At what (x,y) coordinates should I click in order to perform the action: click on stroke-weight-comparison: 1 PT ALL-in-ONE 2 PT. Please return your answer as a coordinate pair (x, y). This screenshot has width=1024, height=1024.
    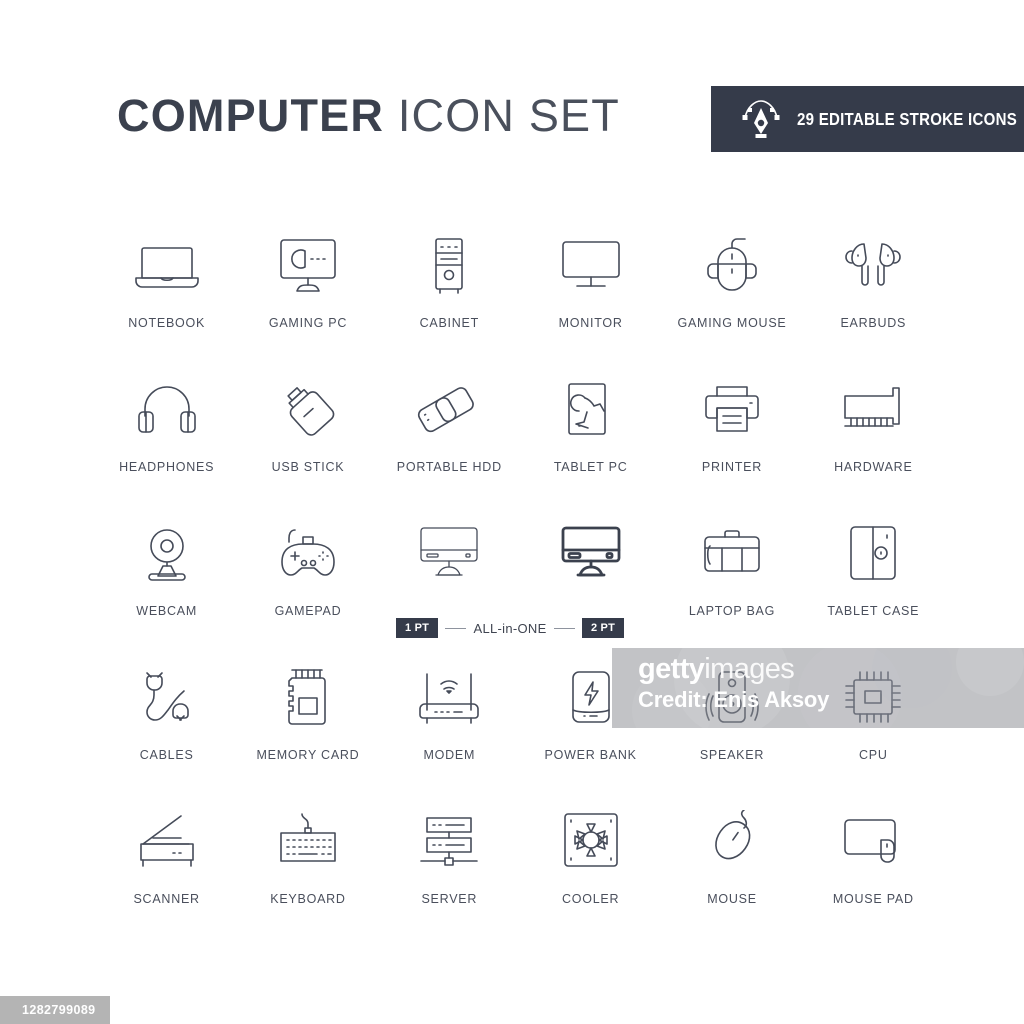
    Looking at the image, I should click on (510, 628).